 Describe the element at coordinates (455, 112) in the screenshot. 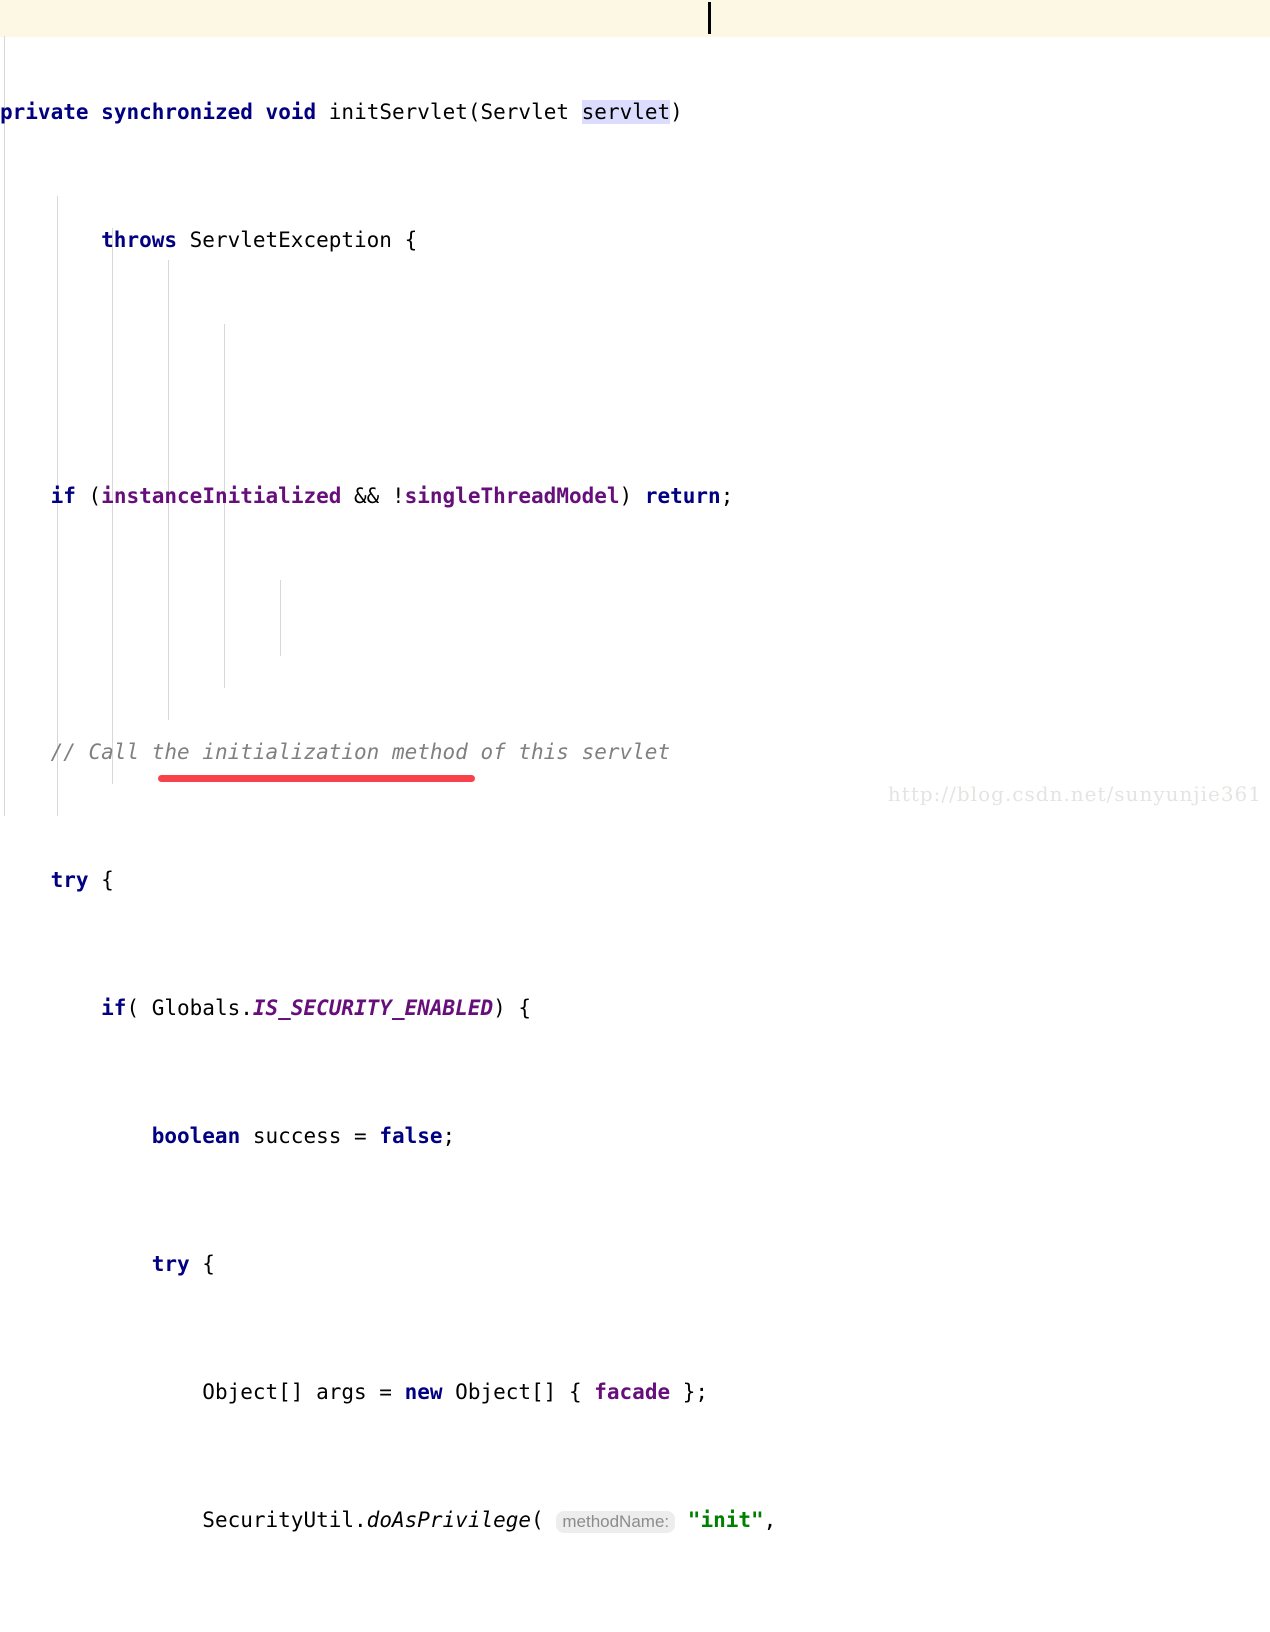

I see `method-signature-name: initServlet(Servlet` at that location.